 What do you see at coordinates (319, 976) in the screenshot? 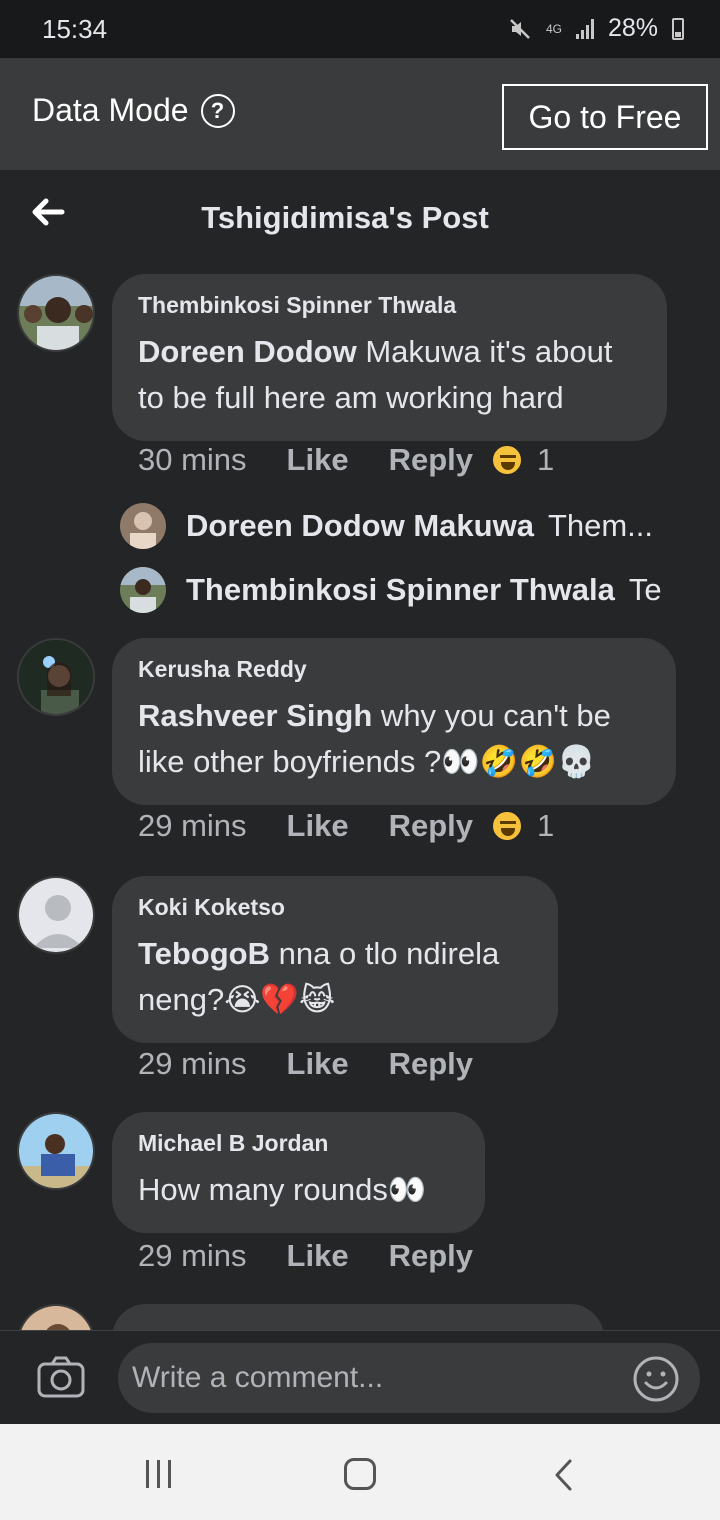
I see `comment-text: TebogoB nna o tlo ndirela neng?😭💔😹` at bounding box center [319, 976].